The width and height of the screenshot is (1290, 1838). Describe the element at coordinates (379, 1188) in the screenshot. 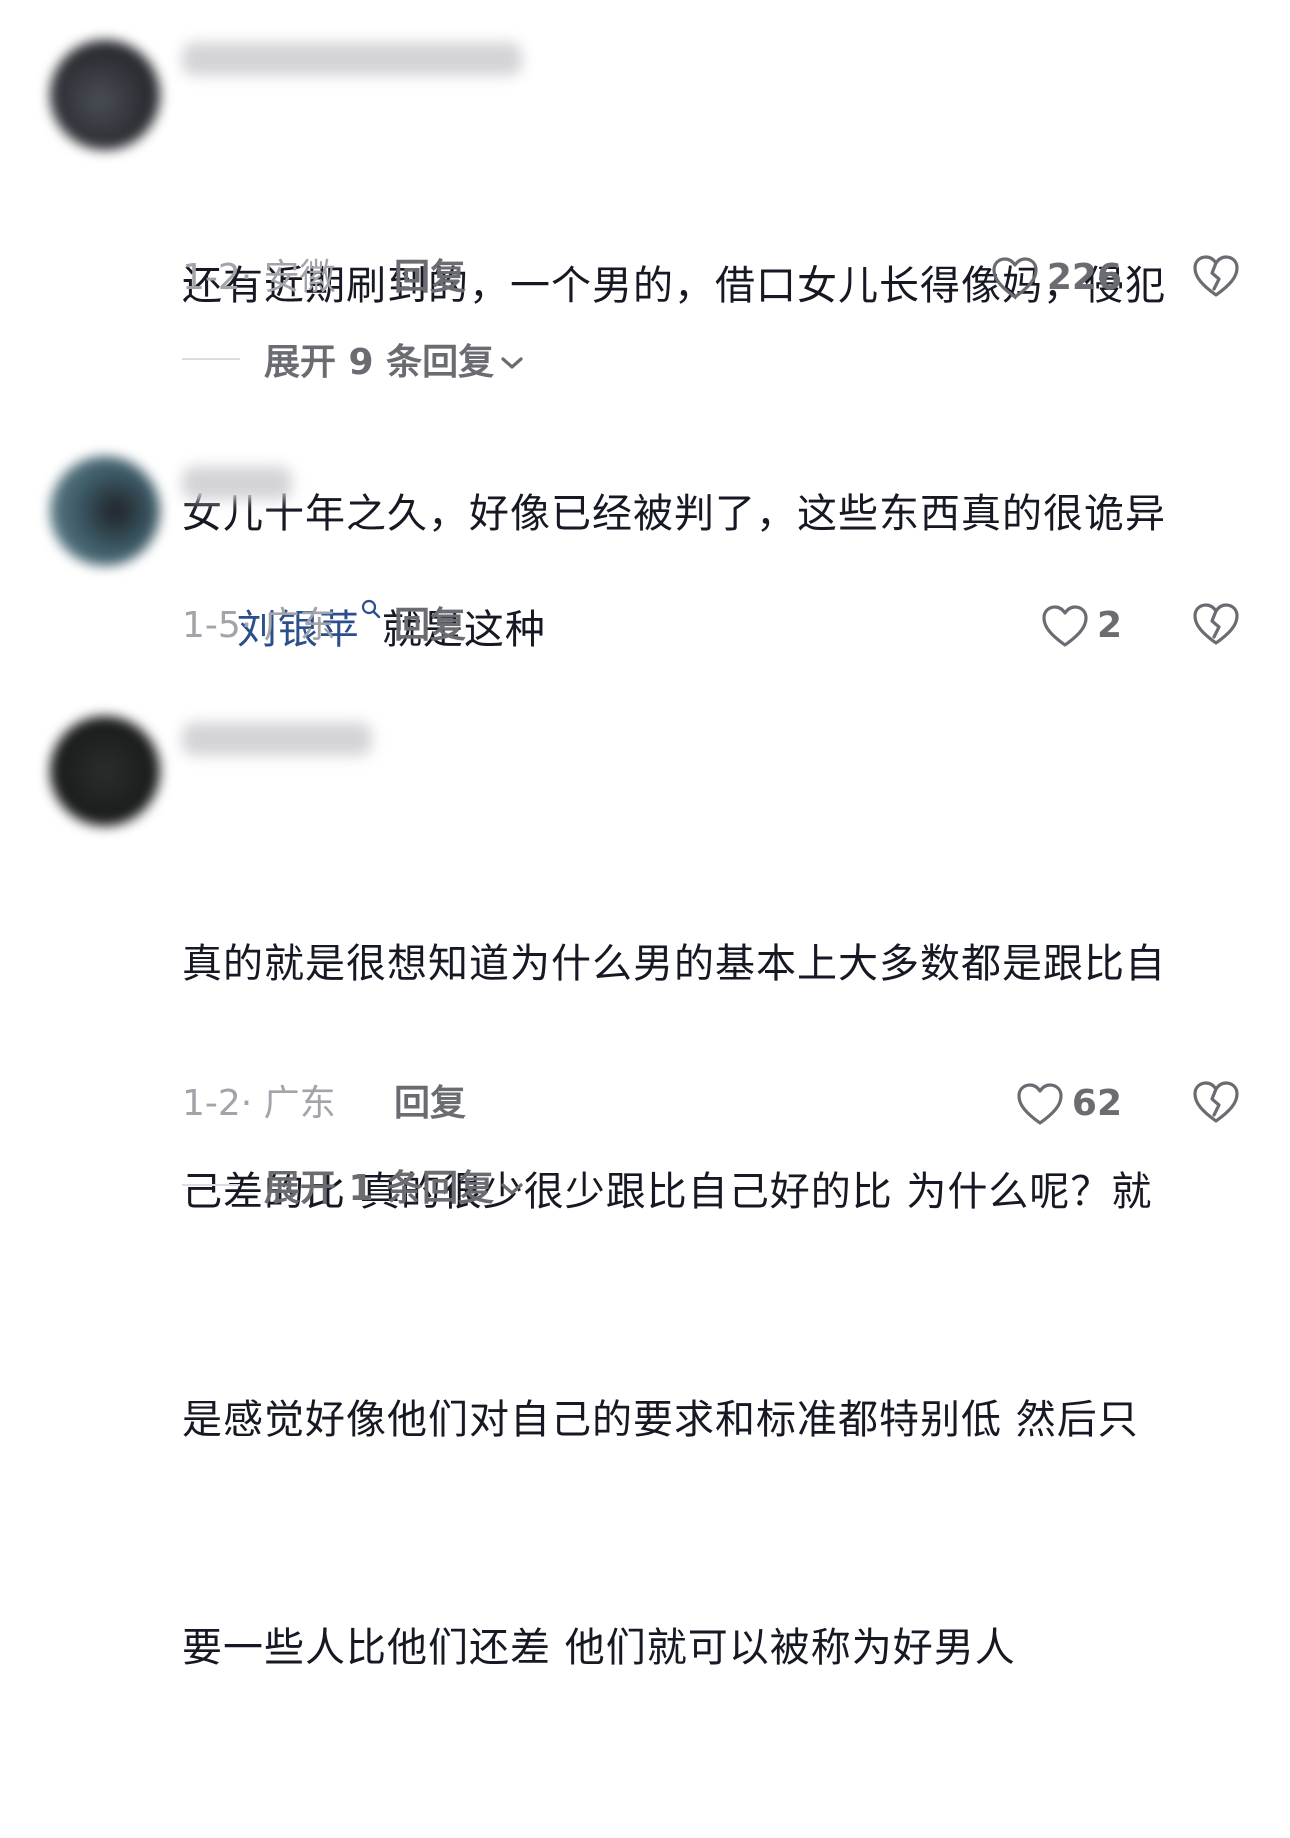

I see `expand-replies-label: 展开 1 条回复` at that location.